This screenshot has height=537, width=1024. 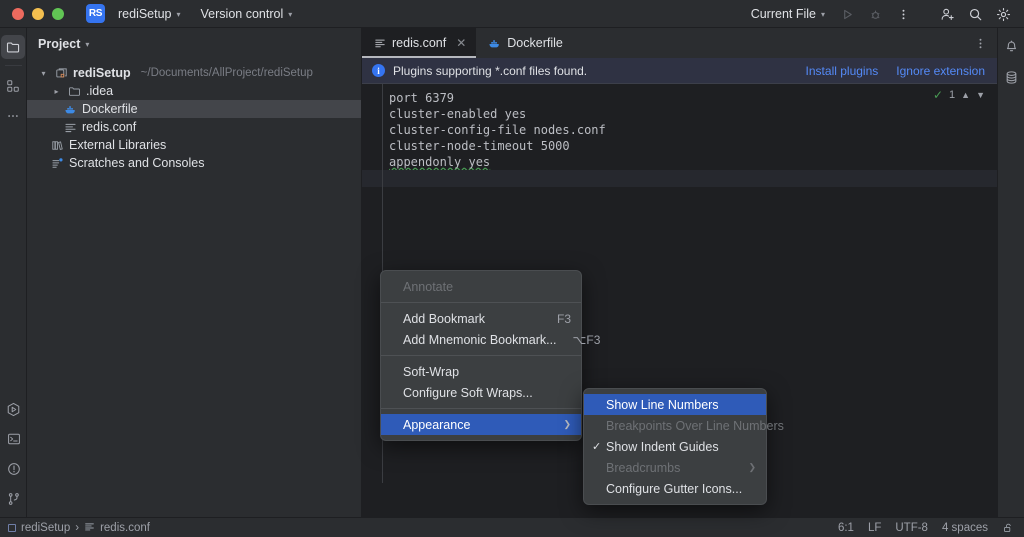 What do you see at coordinates (45, 528) in the screenshot?
I see `breadcrumb-project: rediSetup` at bounding box center [45, 528].